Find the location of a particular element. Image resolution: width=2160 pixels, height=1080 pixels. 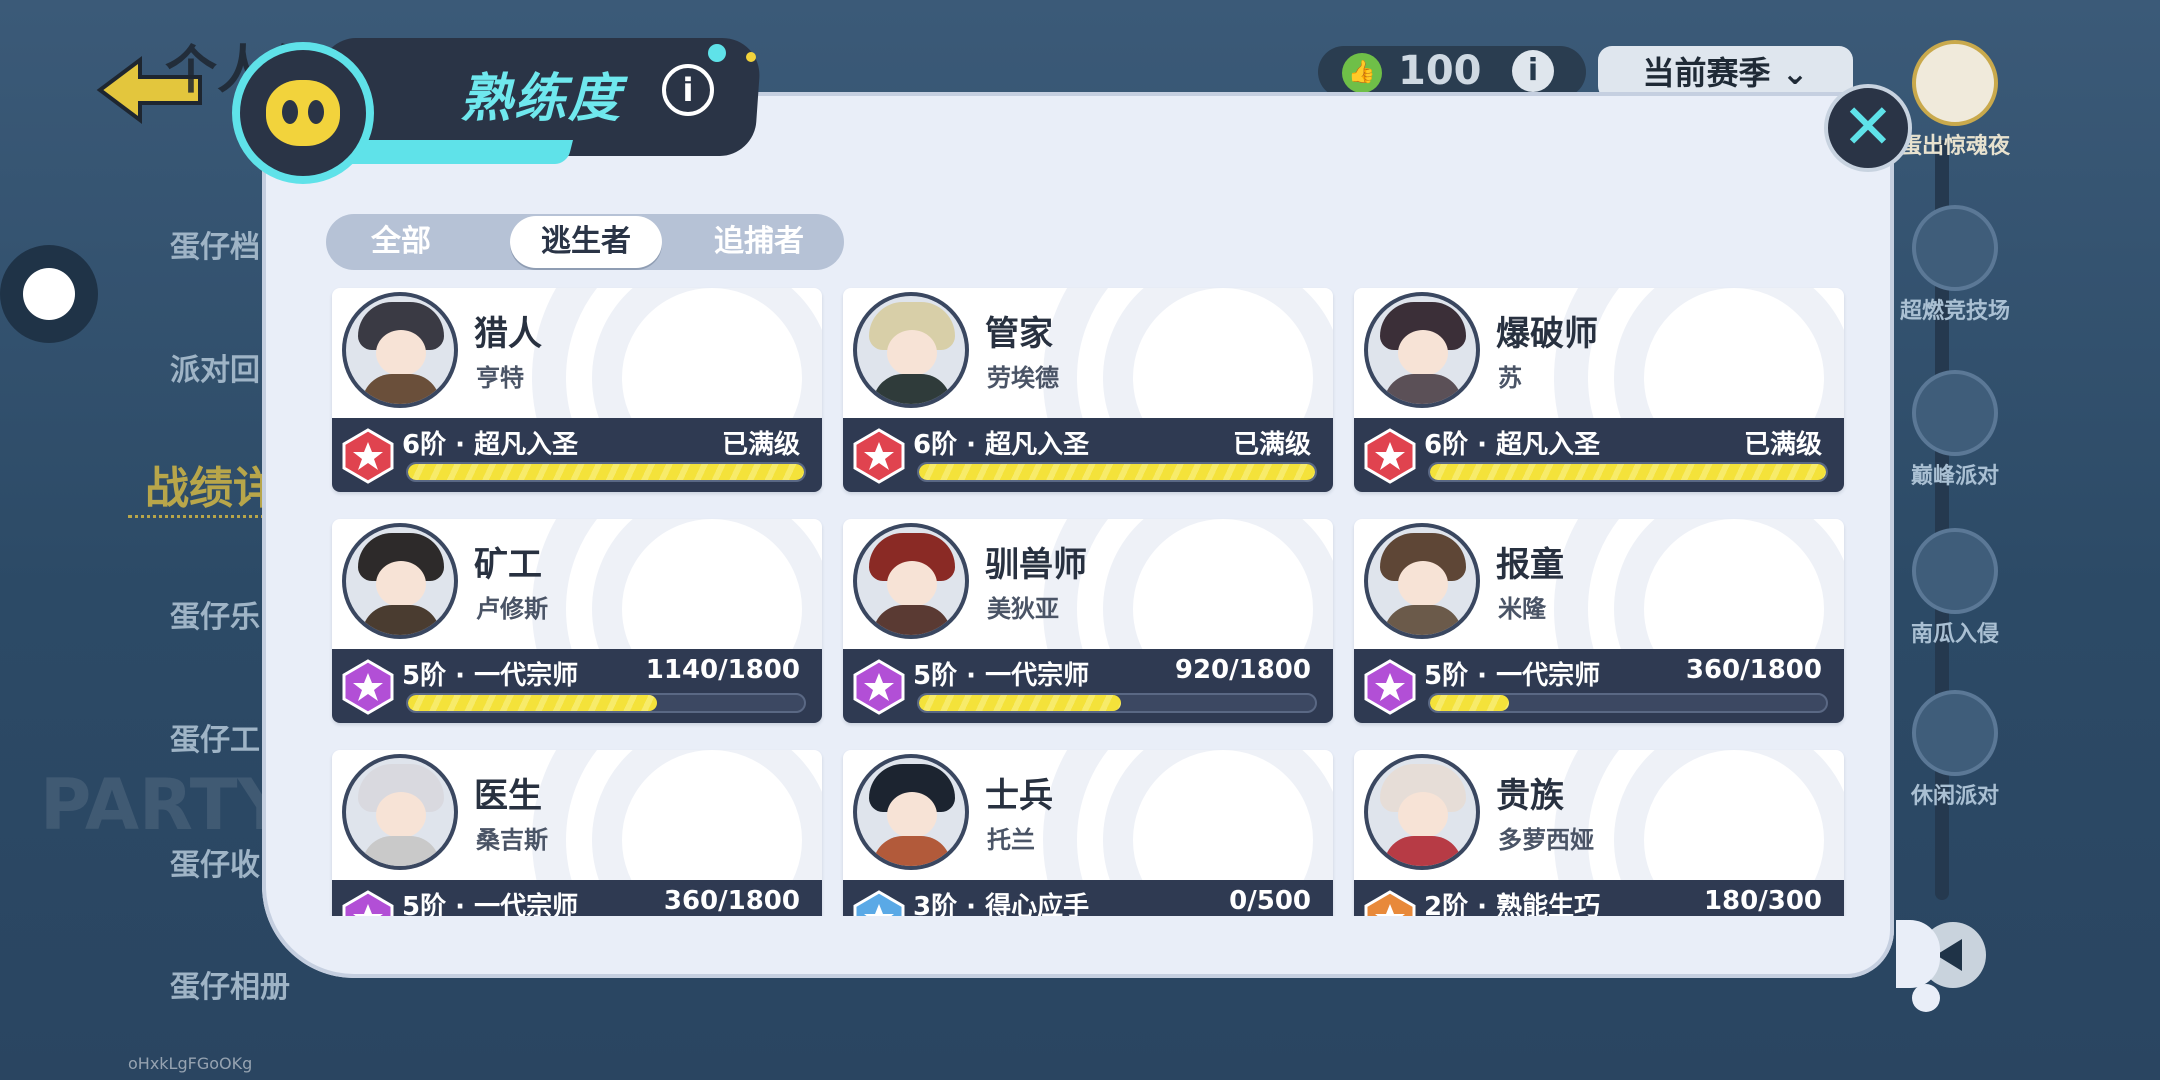

character-name: 贵族 is located at coordinates (1530, 796).